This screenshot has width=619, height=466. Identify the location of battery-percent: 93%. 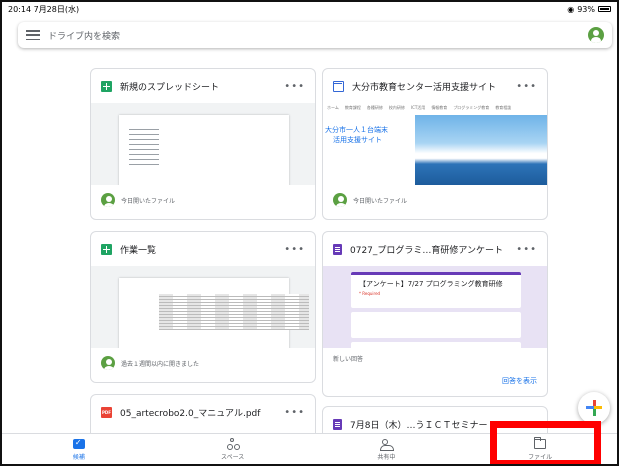
(586, 9).